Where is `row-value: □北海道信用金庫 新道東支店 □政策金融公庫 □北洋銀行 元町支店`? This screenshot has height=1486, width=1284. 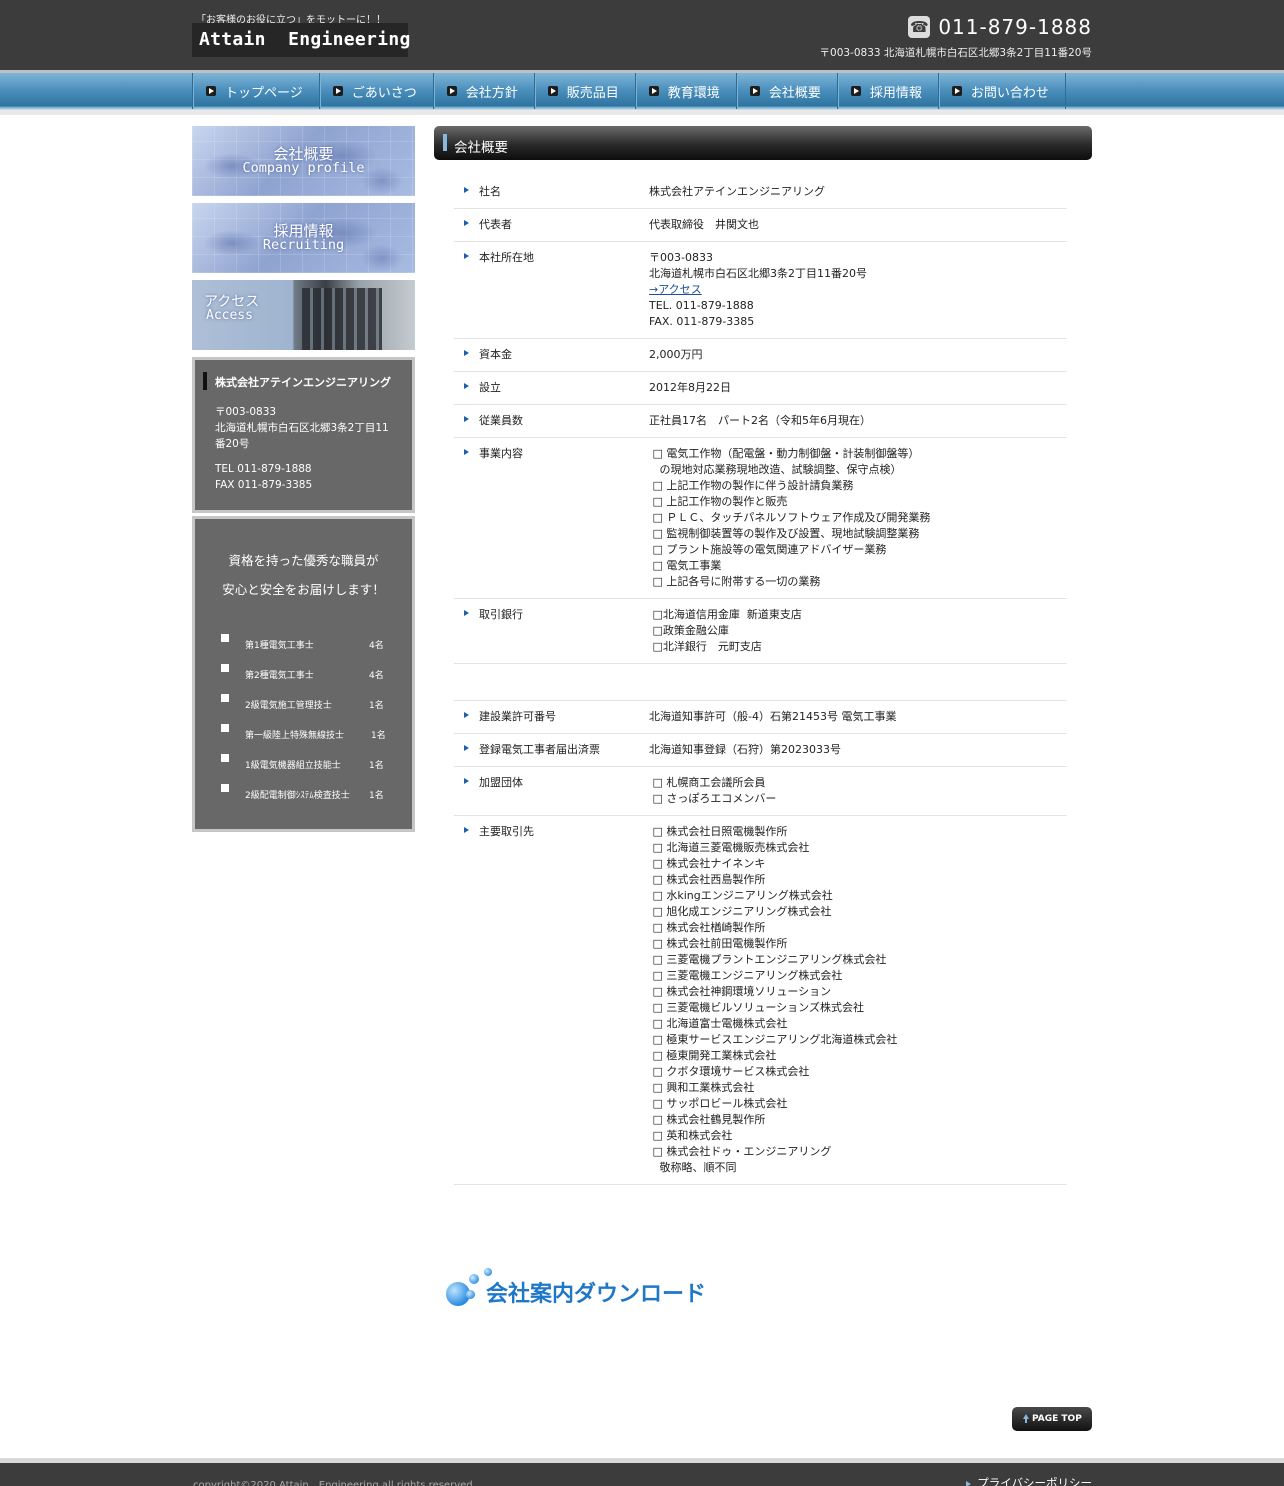 row-value: □北海道信用金庫 新道東支店 □政策金融公庫 □北洋銀行 元町支店 is located at coordinates (858, 631).